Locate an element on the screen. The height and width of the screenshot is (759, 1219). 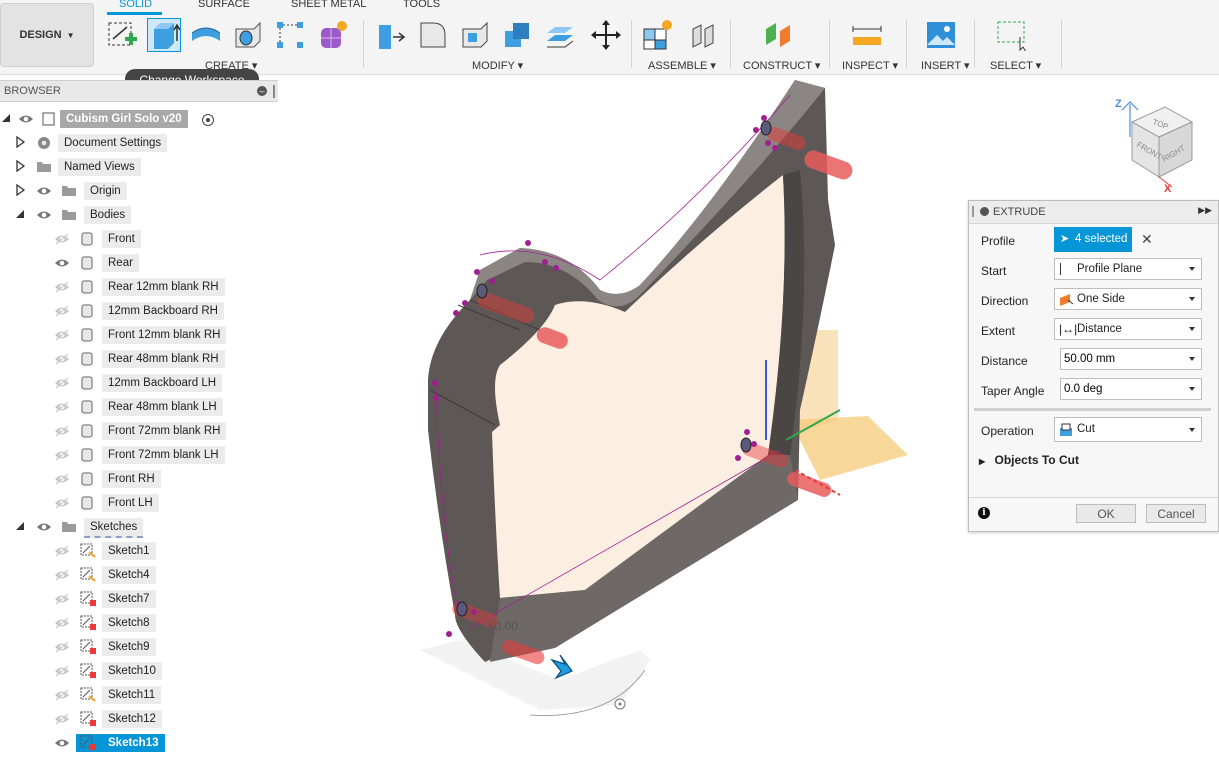
distance-input is located at coordinates (1124, 359).